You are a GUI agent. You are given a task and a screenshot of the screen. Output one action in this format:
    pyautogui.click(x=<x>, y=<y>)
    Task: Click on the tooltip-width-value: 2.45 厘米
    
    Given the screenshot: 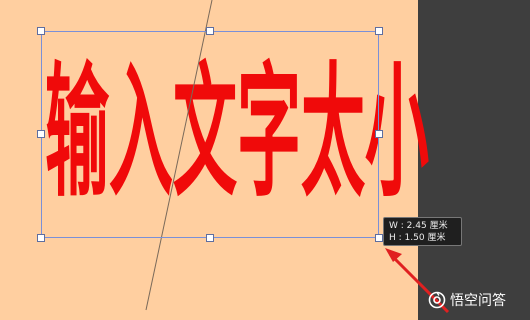 What is the action you would take?
    pyautogui.click(x=427, y=226)
    